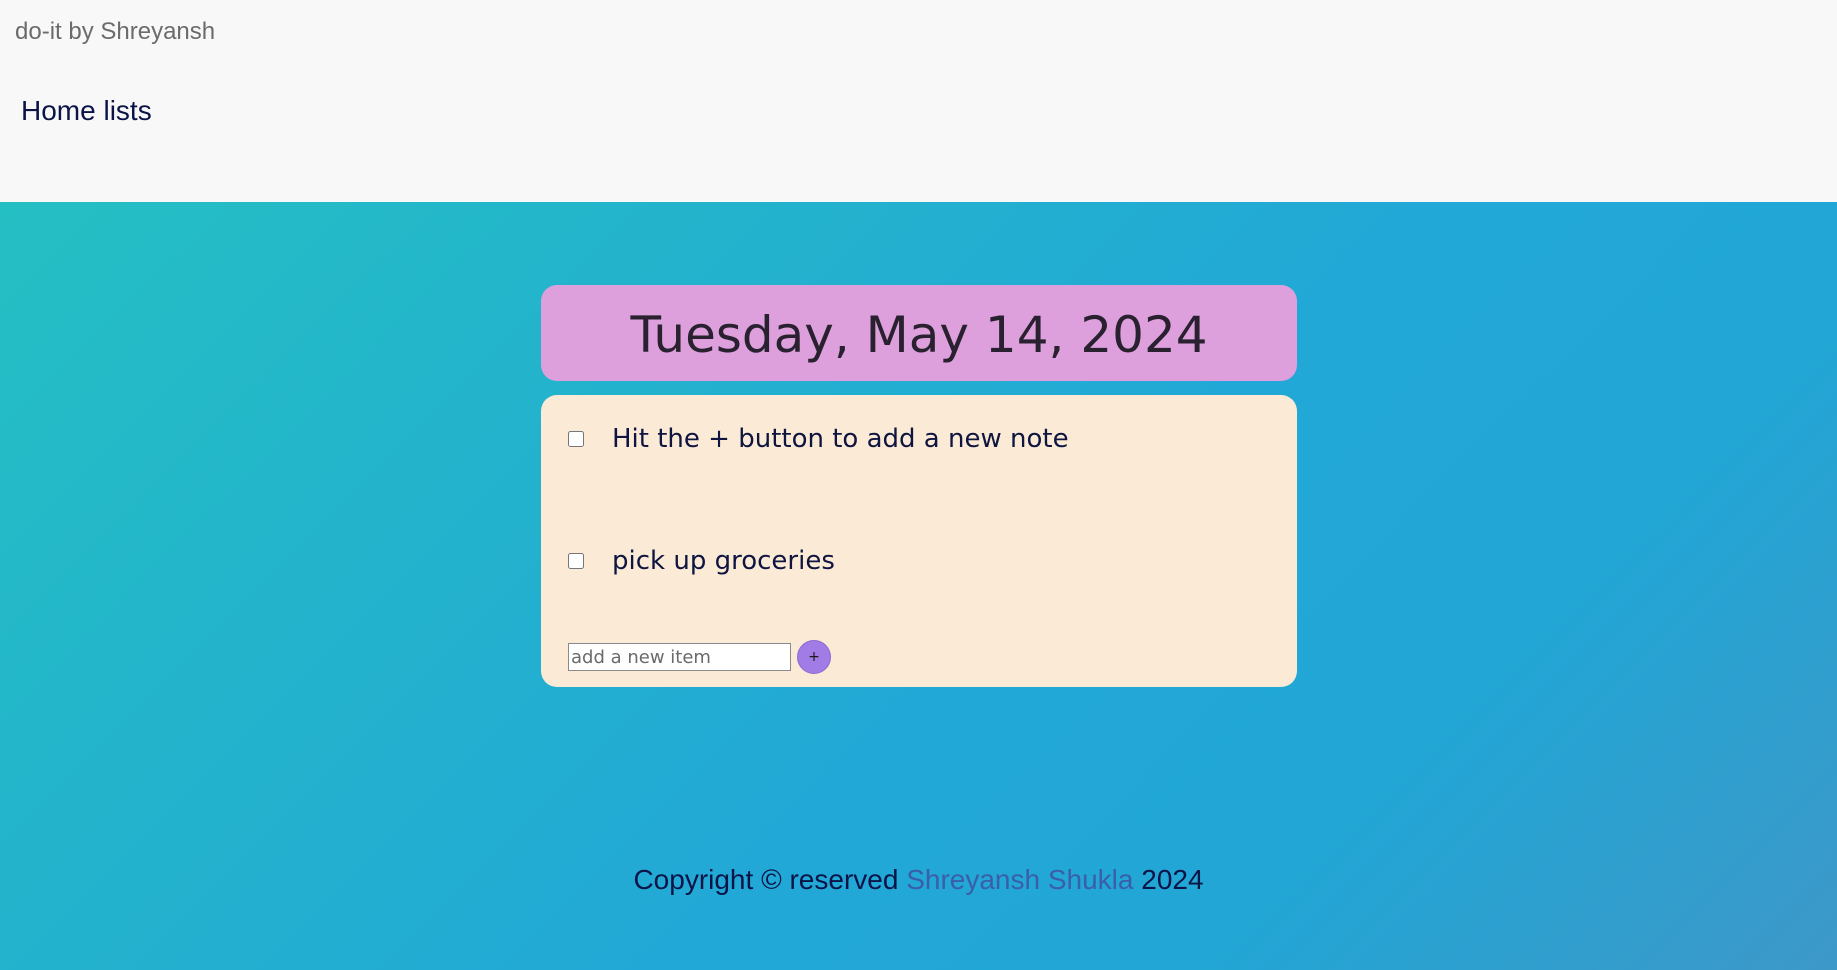  I want to click on item-label: pick up groceries, so click(723, 561).